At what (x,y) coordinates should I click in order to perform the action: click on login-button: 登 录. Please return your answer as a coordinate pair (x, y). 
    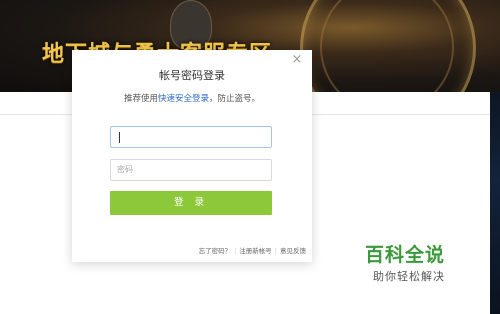
    Looking at the image, I should click on (191, 203).